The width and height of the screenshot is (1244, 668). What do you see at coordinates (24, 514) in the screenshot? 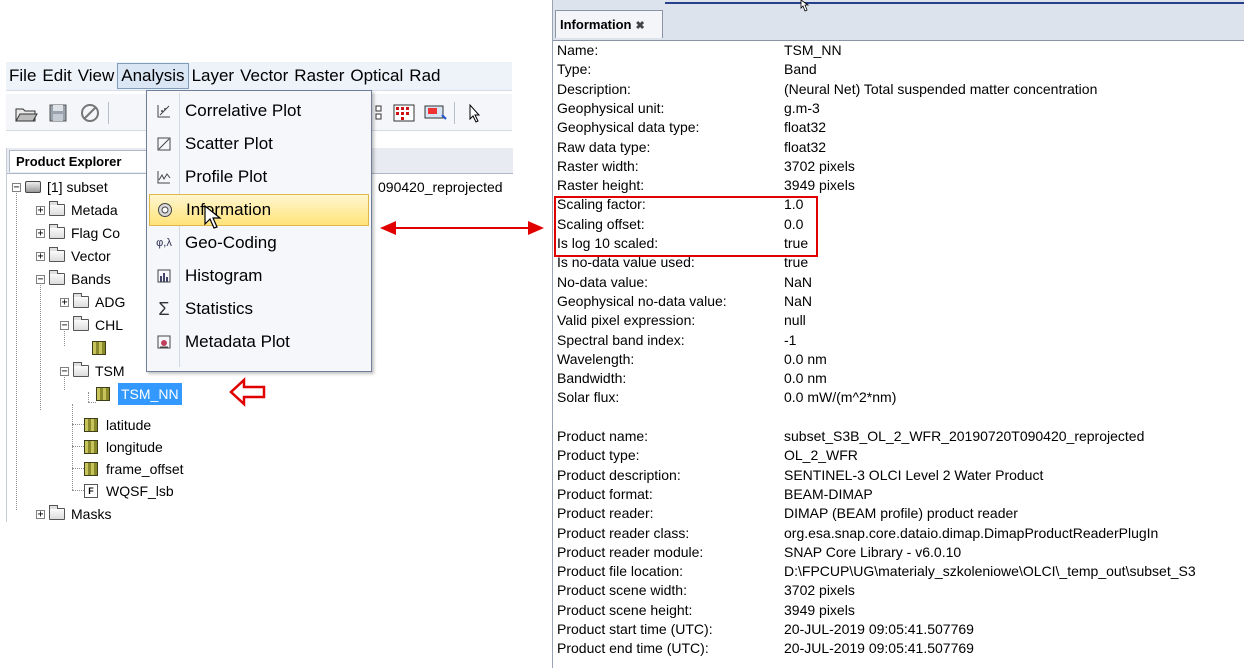
I see `tree-item-masks` at bounding box center [24, 514].